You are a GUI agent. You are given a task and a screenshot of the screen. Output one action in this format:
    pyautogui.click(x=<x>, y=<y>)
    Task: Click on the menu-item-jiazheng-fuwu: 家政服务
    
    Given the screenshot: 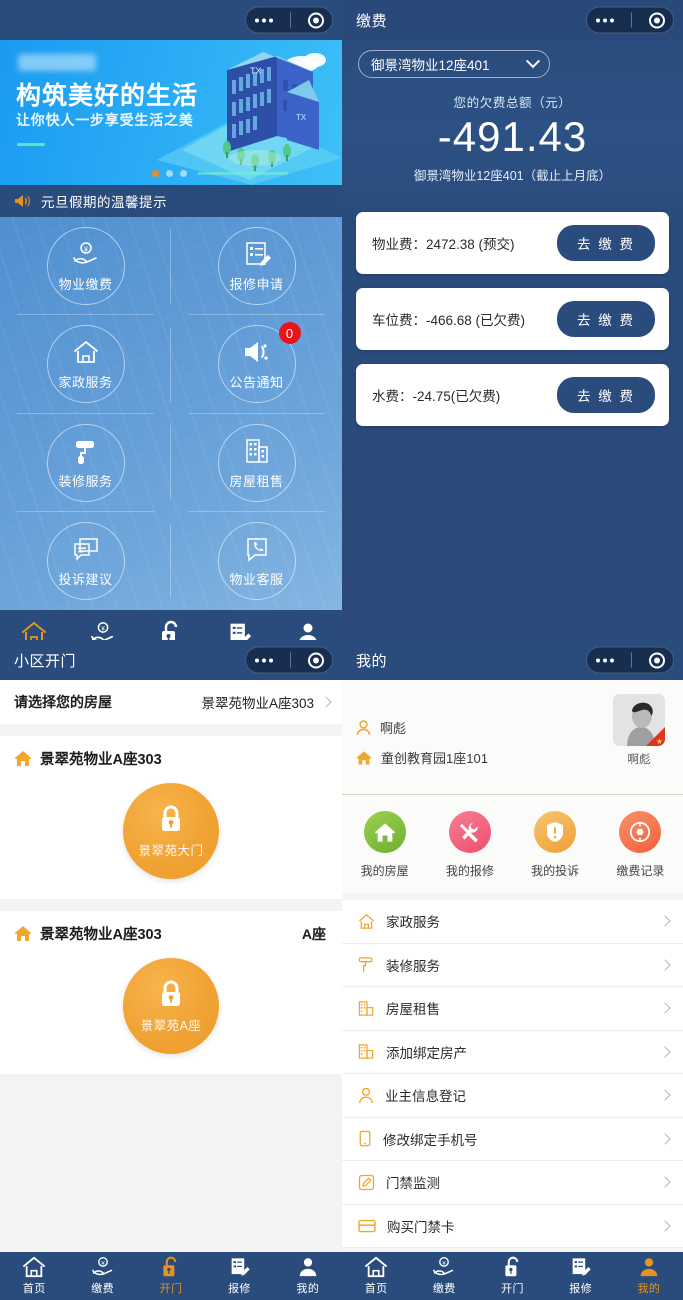 What is the action you would take?
    pyautogui.click(x=512, y=922)
    